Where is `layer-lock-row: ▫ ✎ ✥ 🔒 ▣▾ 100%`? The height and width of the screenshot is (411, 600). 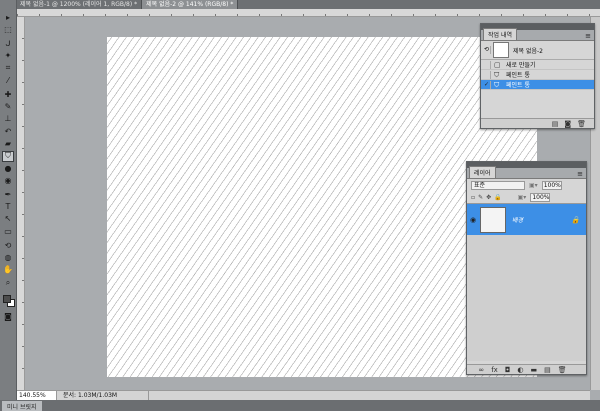 layer-lock-row: ▫ ✎ ✥ 🔒 ▣▾ 100% is located at coordinates (526, 197).